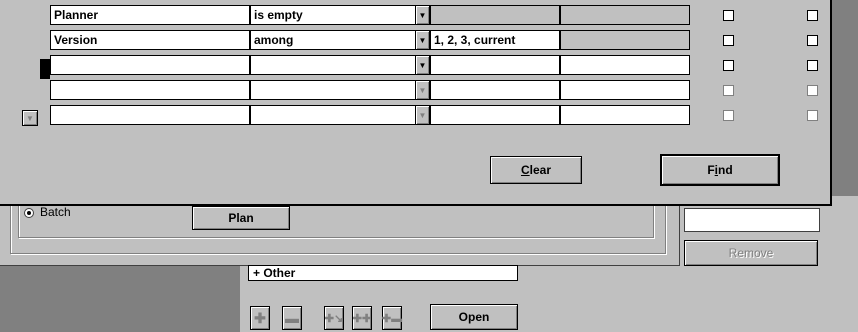 This screenshot has width=858, height=332. Describe the element at coordinates (150, 15) in the screenshot. I see `field-cell: Planner` at that location.